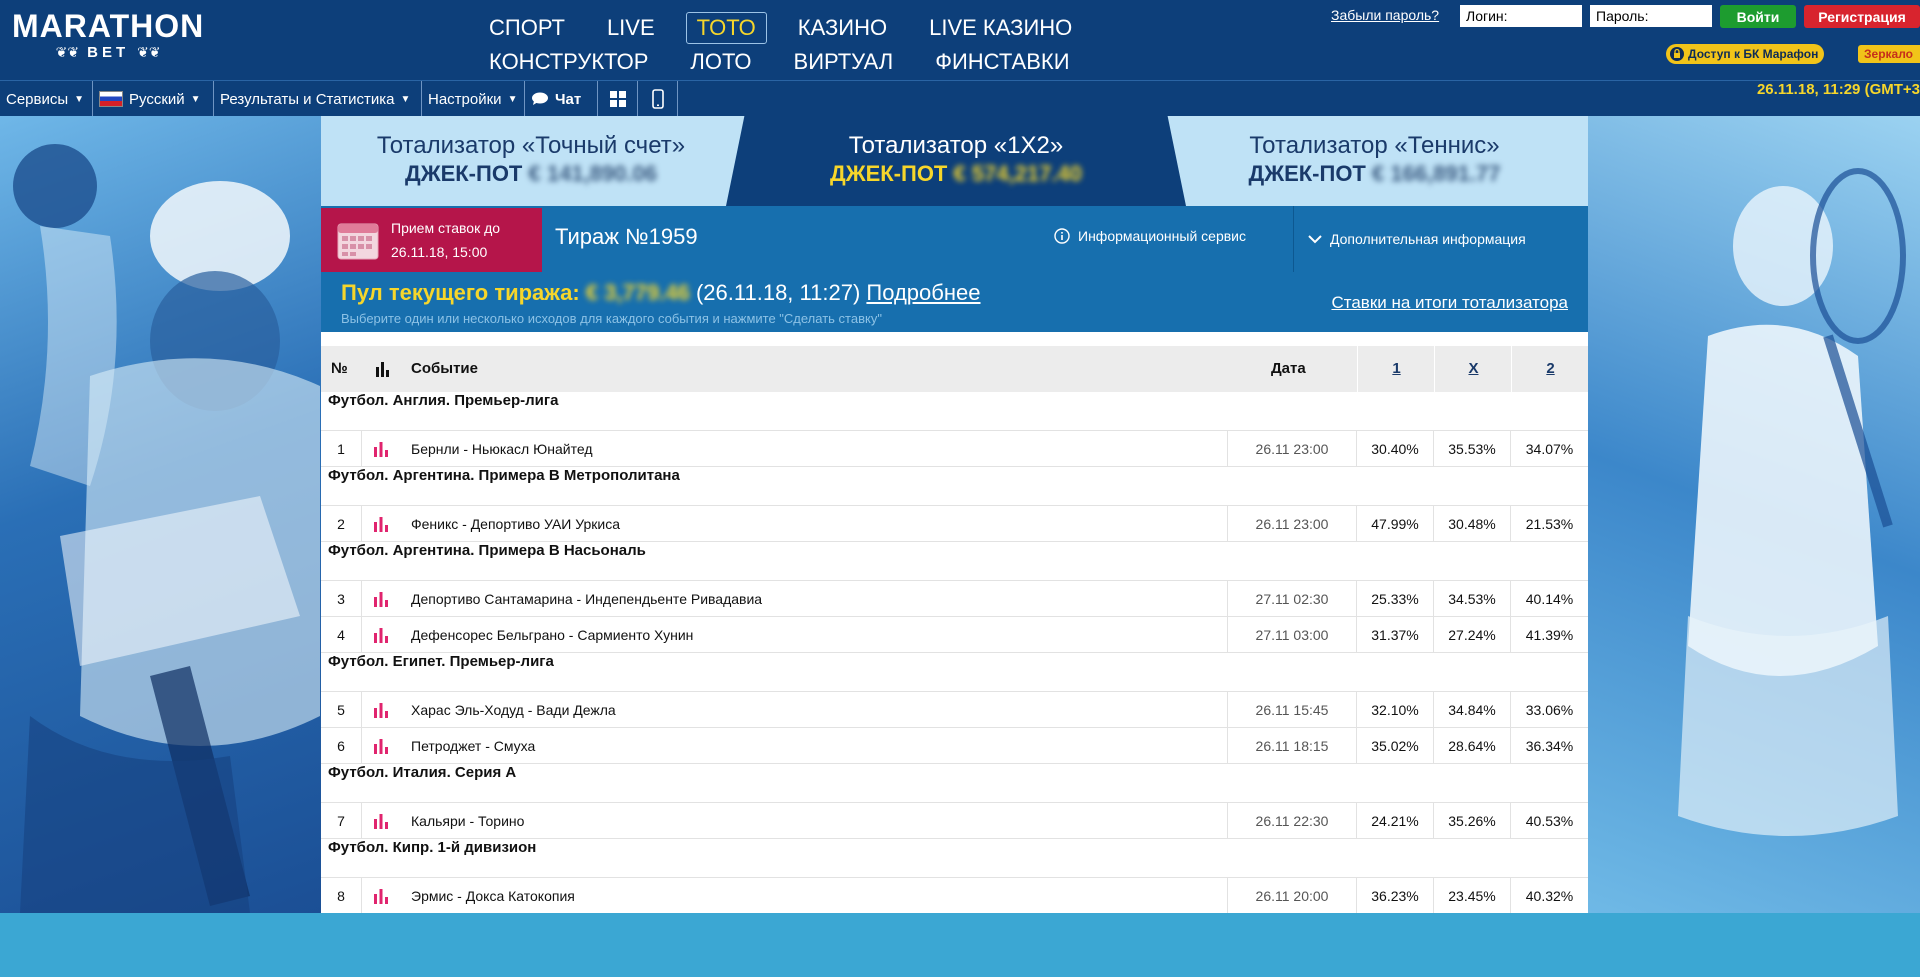 The image size is (1920, 977). I want to click on outcome-x-cell: 27.24%, so click(1472, 634).